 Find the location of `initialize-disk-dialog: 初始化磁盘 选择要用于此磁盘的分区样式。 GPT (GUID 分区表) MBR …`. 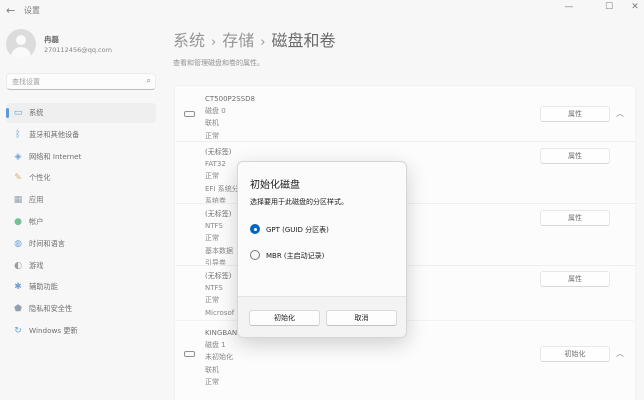

initialize-disk-dialog: 初始化磁盘 选择要用于此磁盘的分区样式。 GPT (GUID 分区表) MBR … is located at coordinates (322, 249).